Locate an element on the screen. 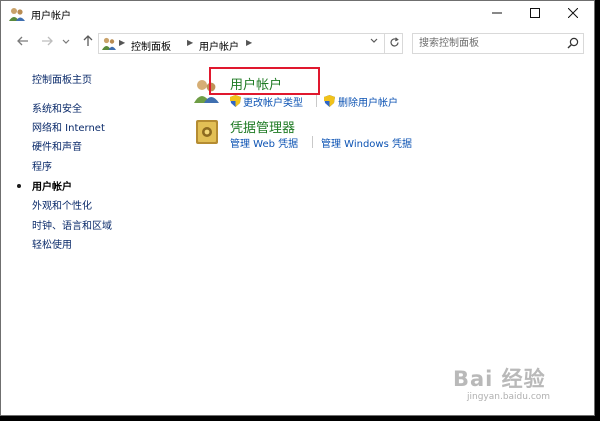 Image resolution: width=600 pixels, height=421 pixels. arrow-right-icon is located at coordinates (47, 42).